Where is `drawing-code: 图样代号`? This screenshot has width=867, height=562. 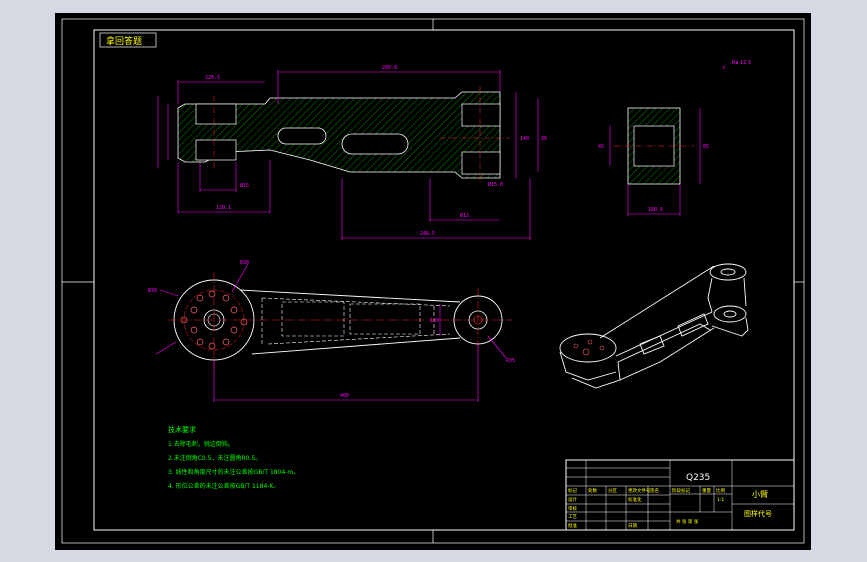 drawing-code: 图样代号 is located at coordinates (758, 513).